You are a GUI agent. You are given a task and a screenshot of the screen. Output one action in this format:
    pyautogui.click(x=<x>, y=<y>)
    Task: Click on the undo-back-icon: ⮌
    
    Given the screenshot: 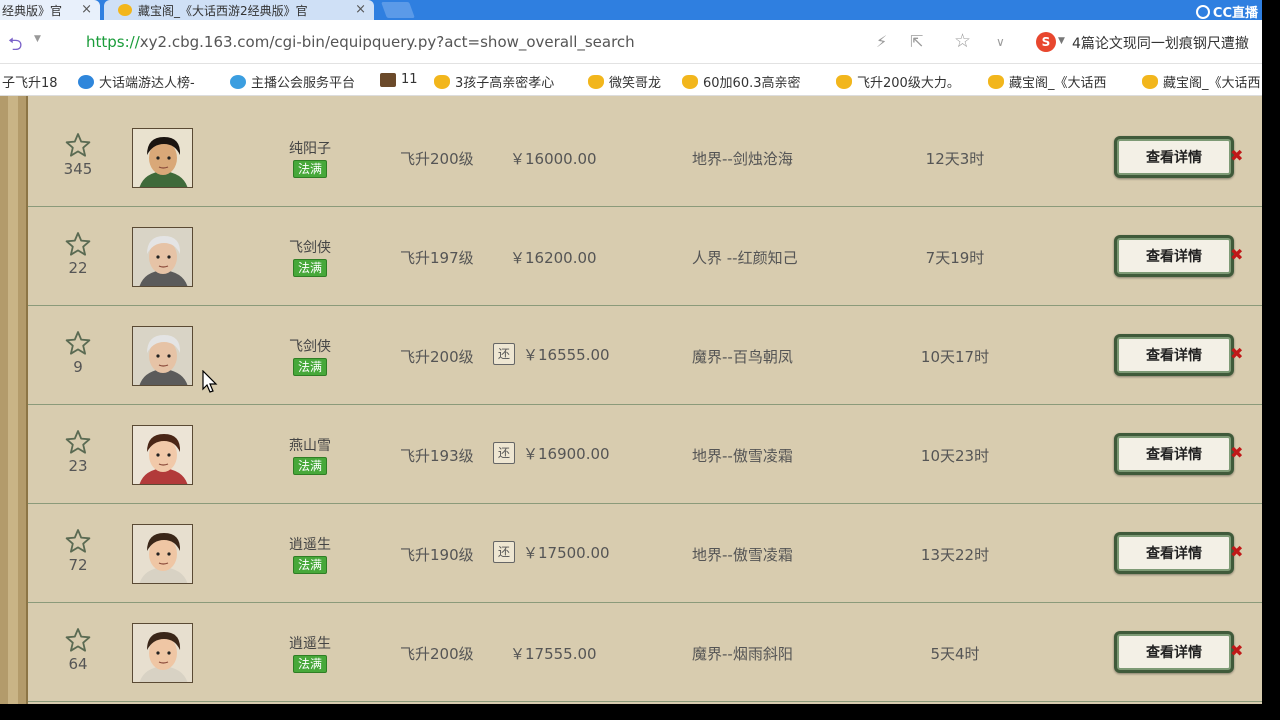 What is the action you would take?
    pyautogui.click(x=15, y=47)
    